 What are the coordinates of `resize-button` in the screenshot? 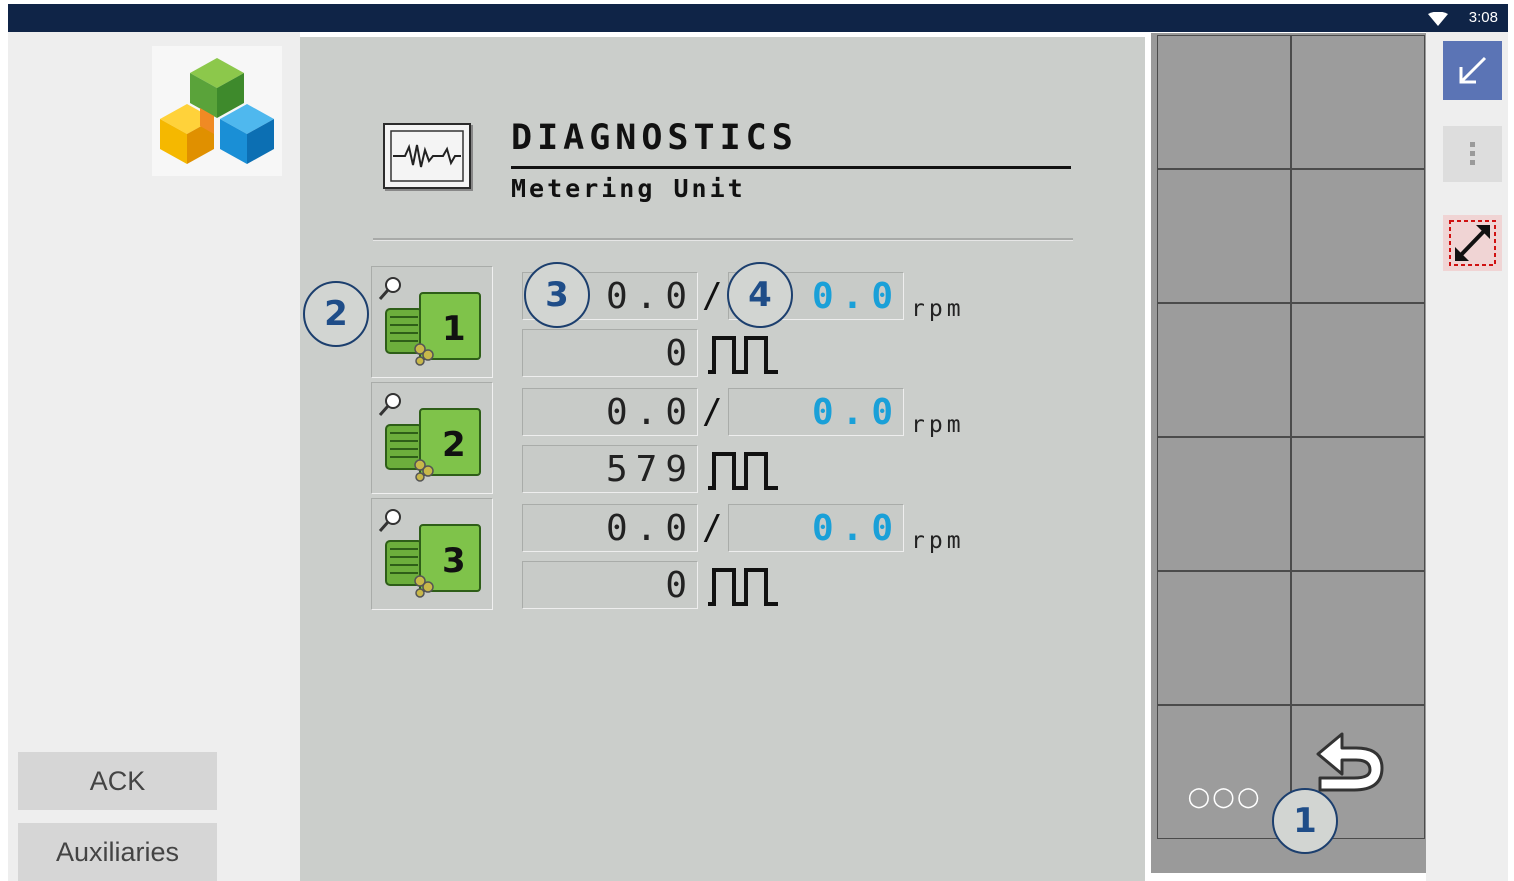 It's located at (1472, 243).